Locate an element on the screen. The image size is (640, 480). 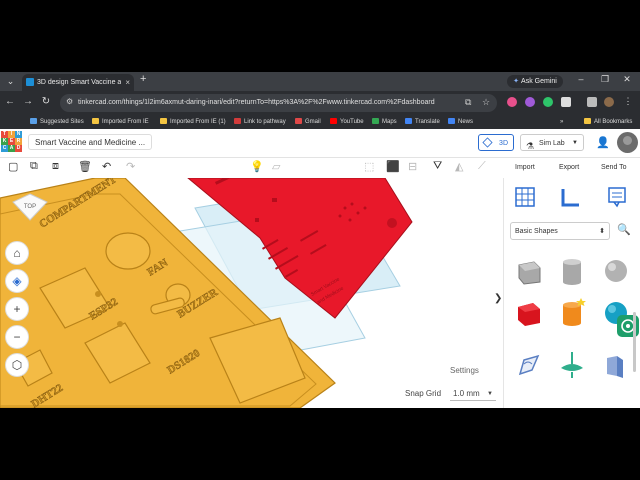
search-icon: 🔍 is located at coordinates (624, 229).